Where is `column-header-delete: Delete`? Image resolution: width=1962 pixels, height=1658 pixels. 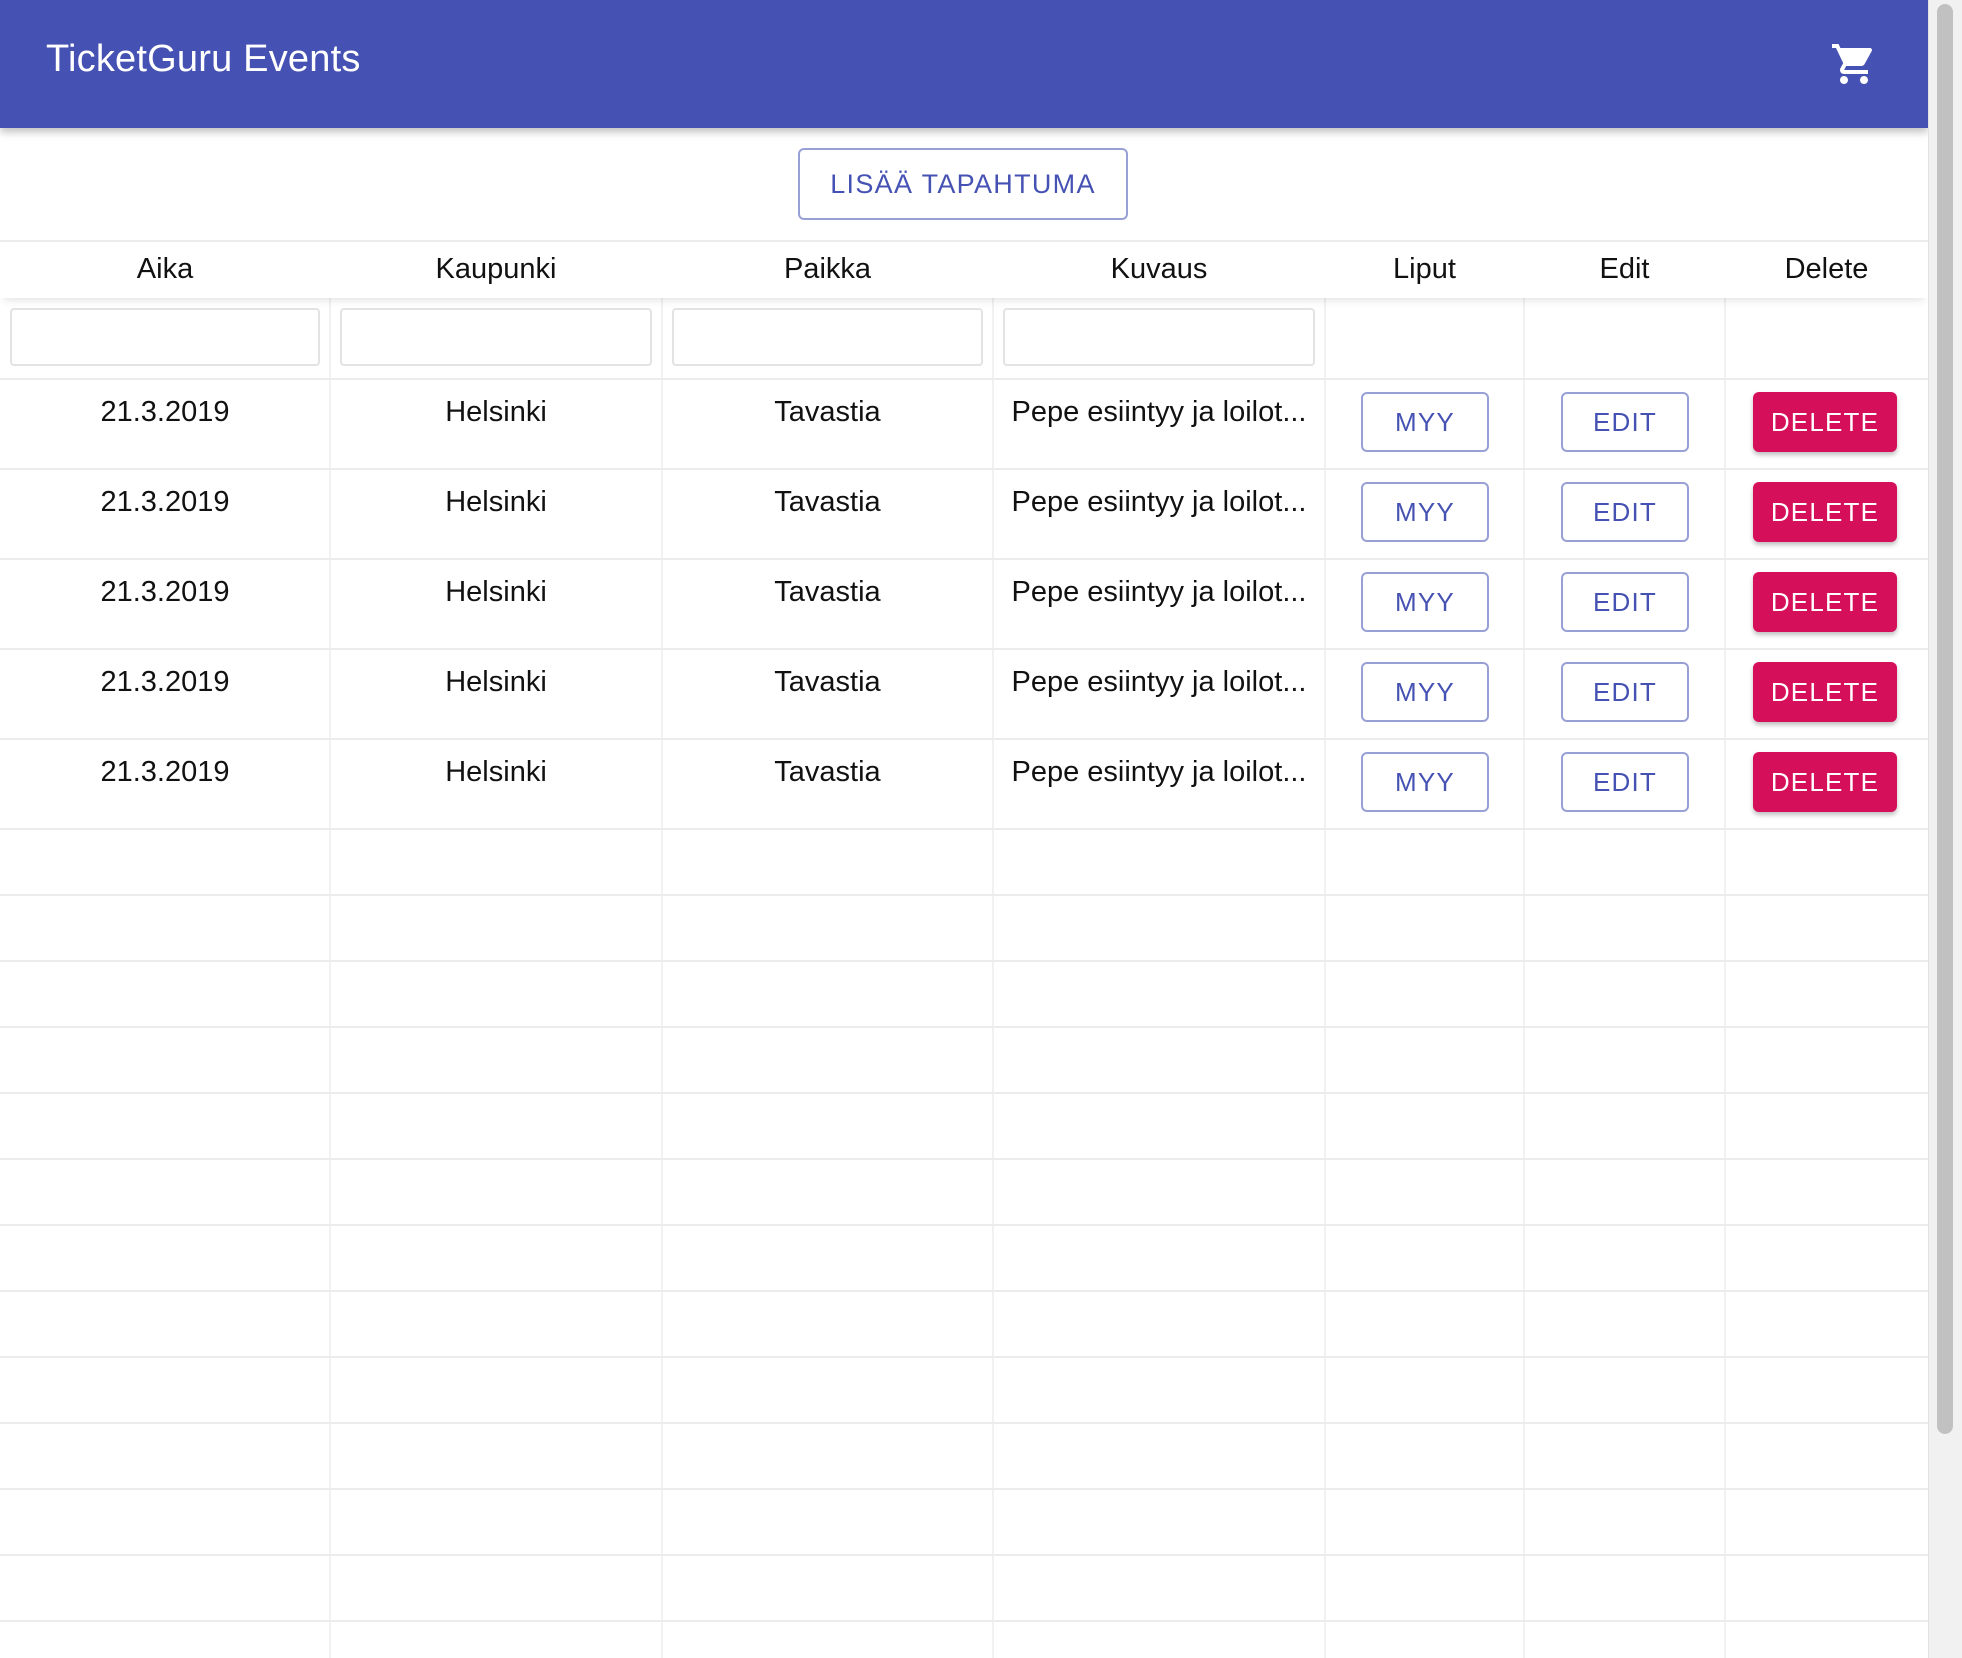 column-header-delete: Delete is located at coordinates (1826, 269).